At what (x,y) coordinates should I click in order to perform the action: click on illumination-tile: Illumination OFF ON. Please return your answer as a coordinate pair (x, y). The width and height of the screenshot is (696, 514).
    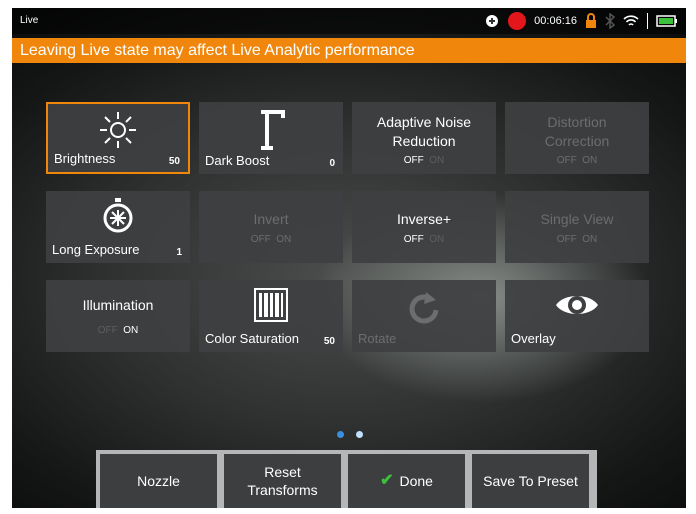
    Looking at the image, I should click on (118, 316).